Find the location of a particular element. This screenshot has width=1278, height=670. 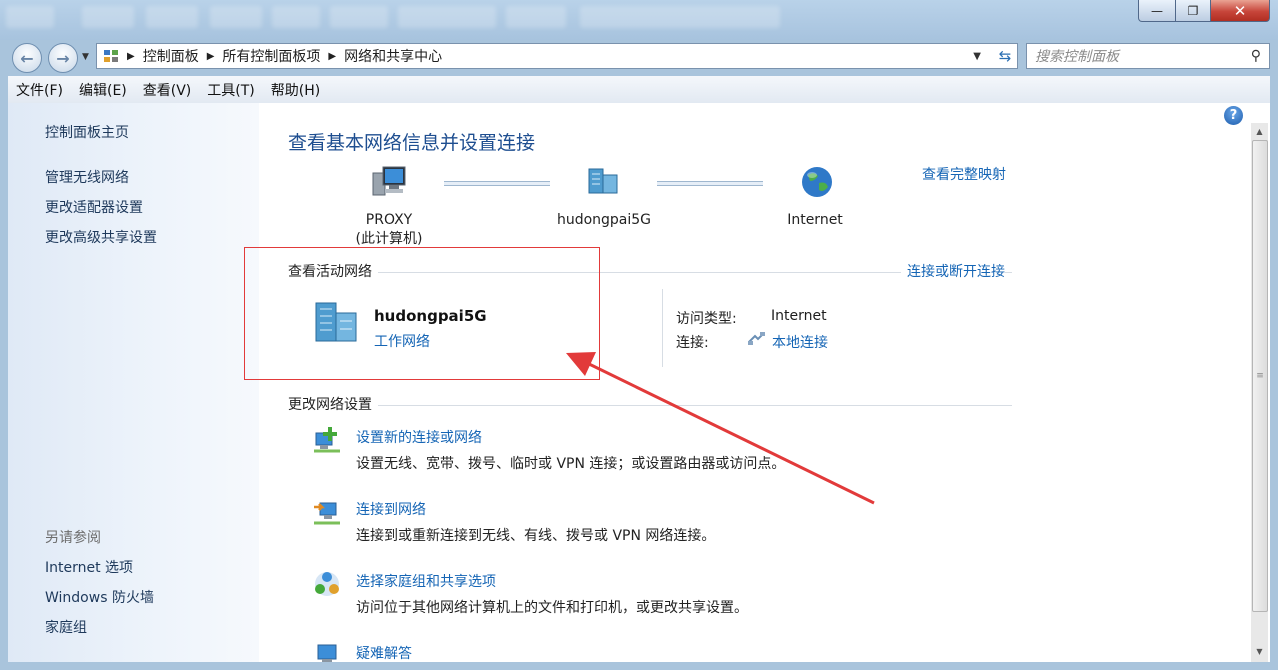

recent-pages-dropdown-icon: ▼ is located at coordinates (85, 57).